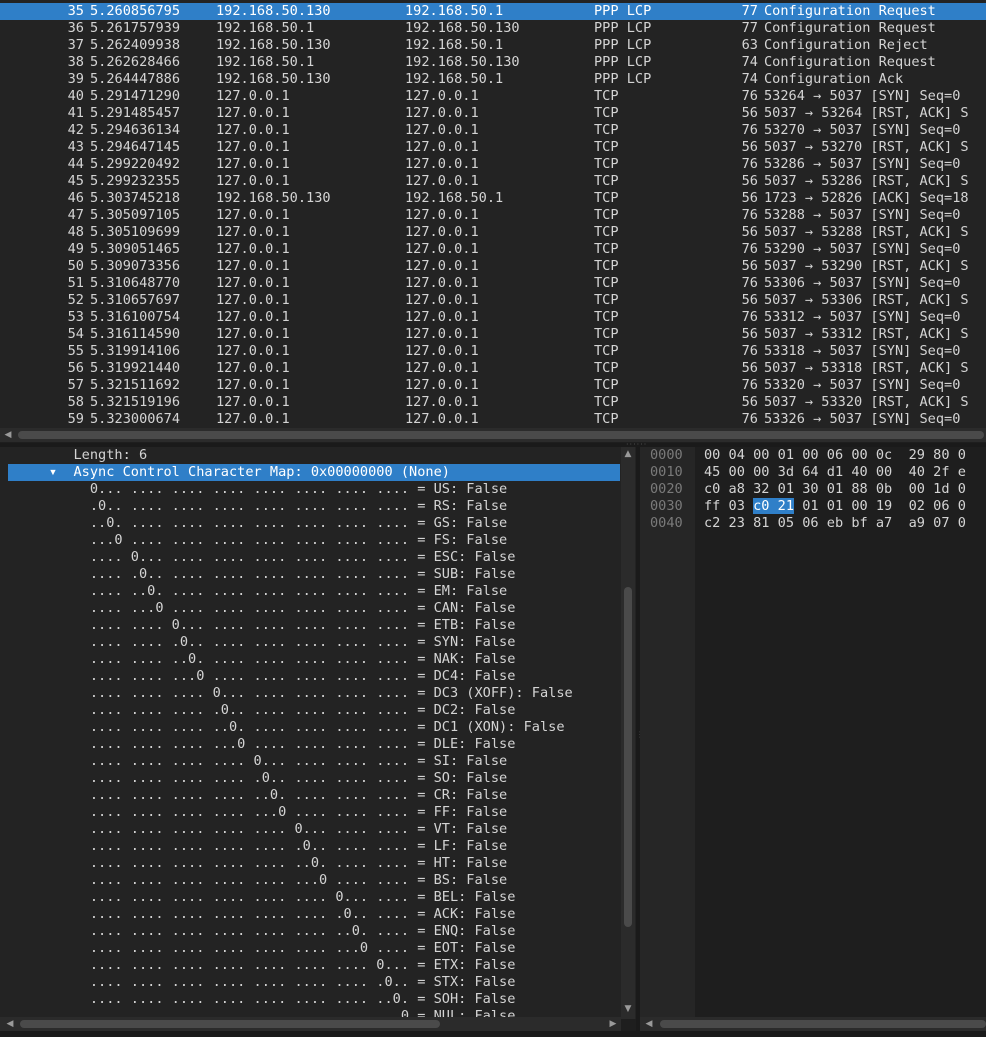 The image size is (986, 1037). Describe the element at coordinates (265, 28) in the screenshot. I see `packet-source: 192.168.50.1` at that location.